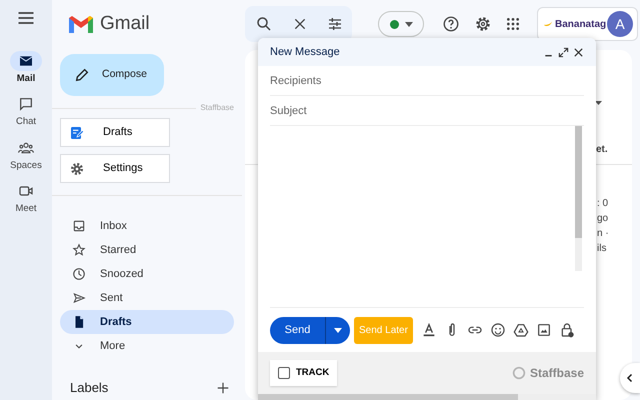 Image resolution: width=640 pixels, height=400 pixels. What do you see at coordinates (26, 79) in the screenshot?
I see `rail-label: Mail` at bounding box center [26, 79].